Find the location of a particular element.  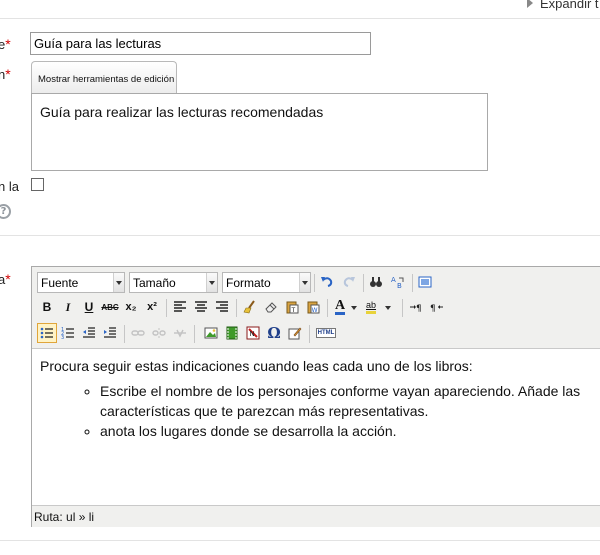

outdent-icon is located at coordinates (89, 332).